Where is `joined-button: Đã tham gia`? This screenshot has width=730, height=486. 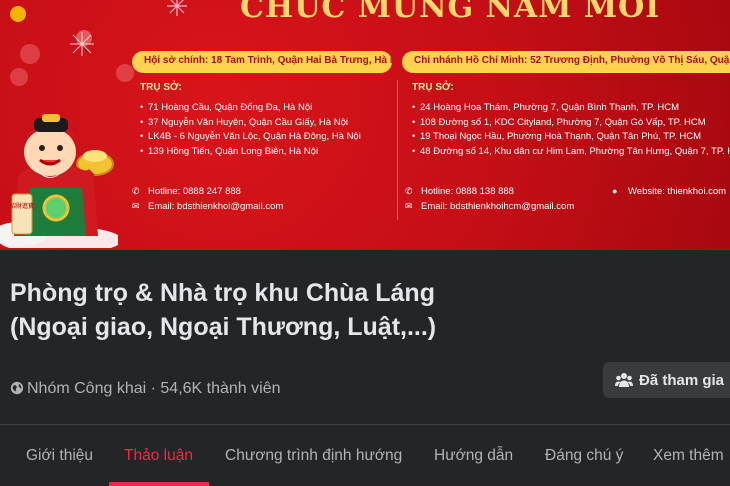 joined-button: Đã tham gia is located at coordinates (666, 380).